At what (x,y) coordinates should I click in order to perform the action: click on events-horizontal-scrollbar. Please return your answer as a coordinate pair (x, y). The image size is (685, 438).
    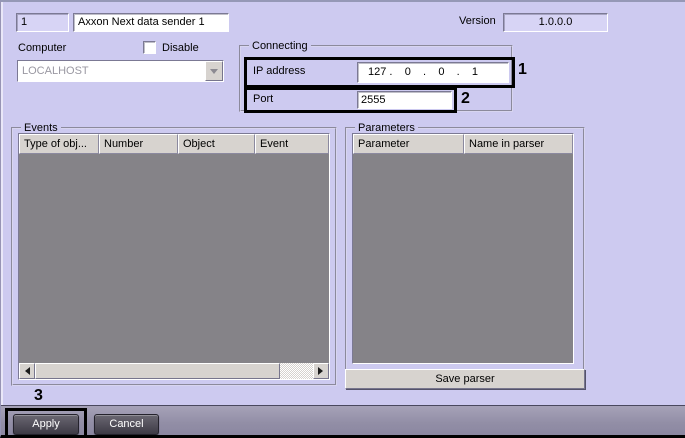
    Looking at the image, I should click on (174, 371).